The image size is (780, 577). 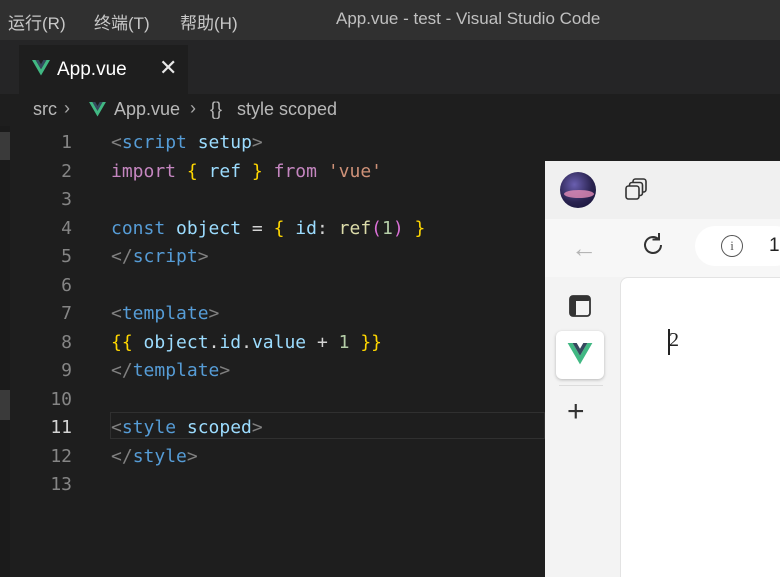 I want to click on code-line: 9 </template>, so click(x=277, y=370).